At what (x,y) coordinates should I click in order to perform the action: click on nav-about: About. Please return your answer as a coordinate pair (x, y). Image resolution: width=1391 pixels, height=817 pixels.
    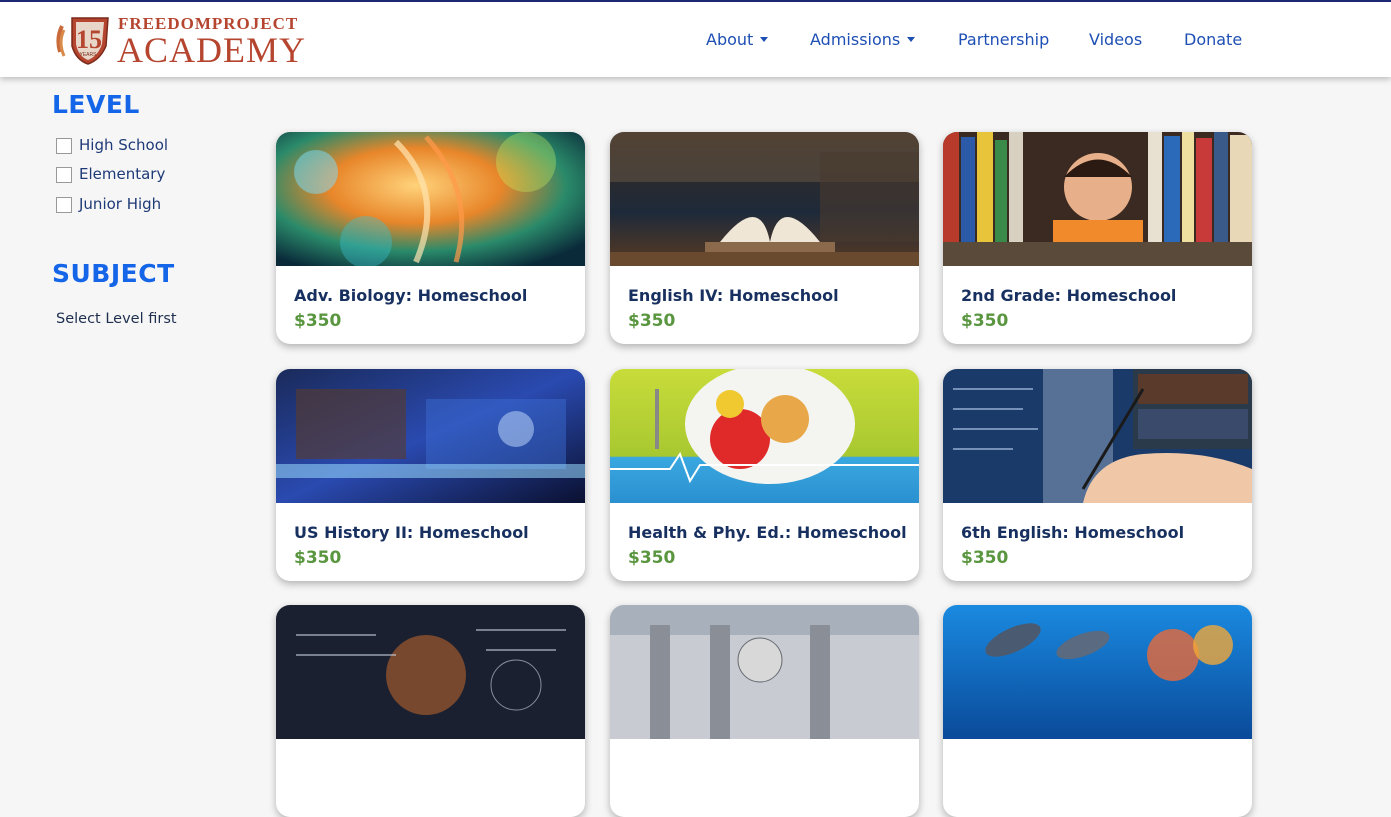
    Looking at the image, I should click on (737, 39).